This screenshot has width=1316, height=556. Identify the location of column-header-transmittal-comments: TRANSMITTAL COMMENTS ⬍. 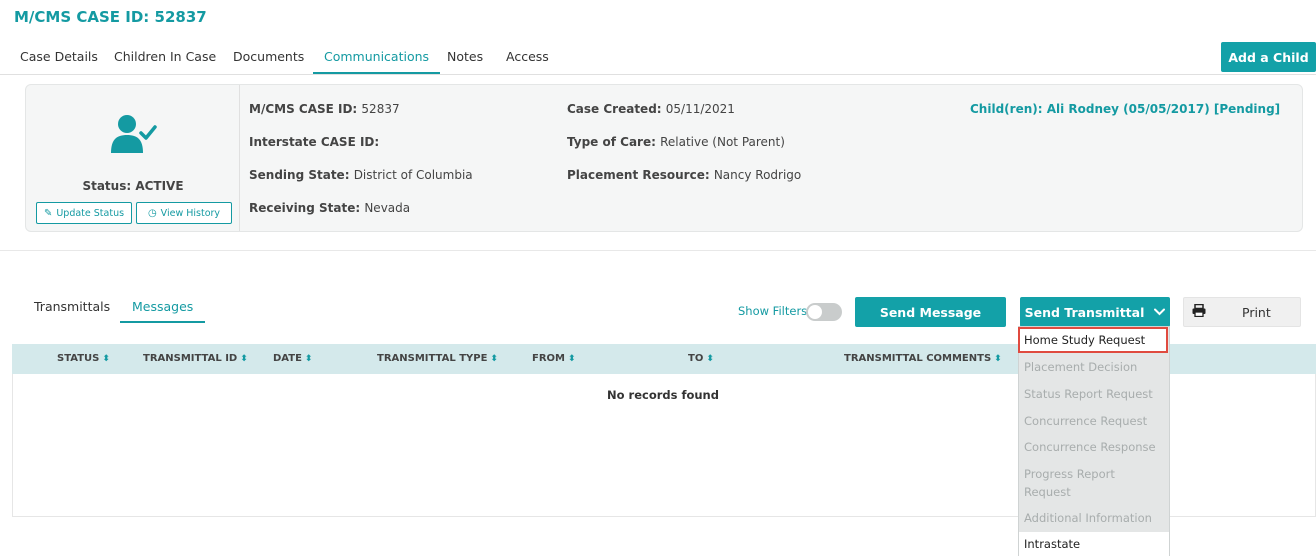
(923, 358).